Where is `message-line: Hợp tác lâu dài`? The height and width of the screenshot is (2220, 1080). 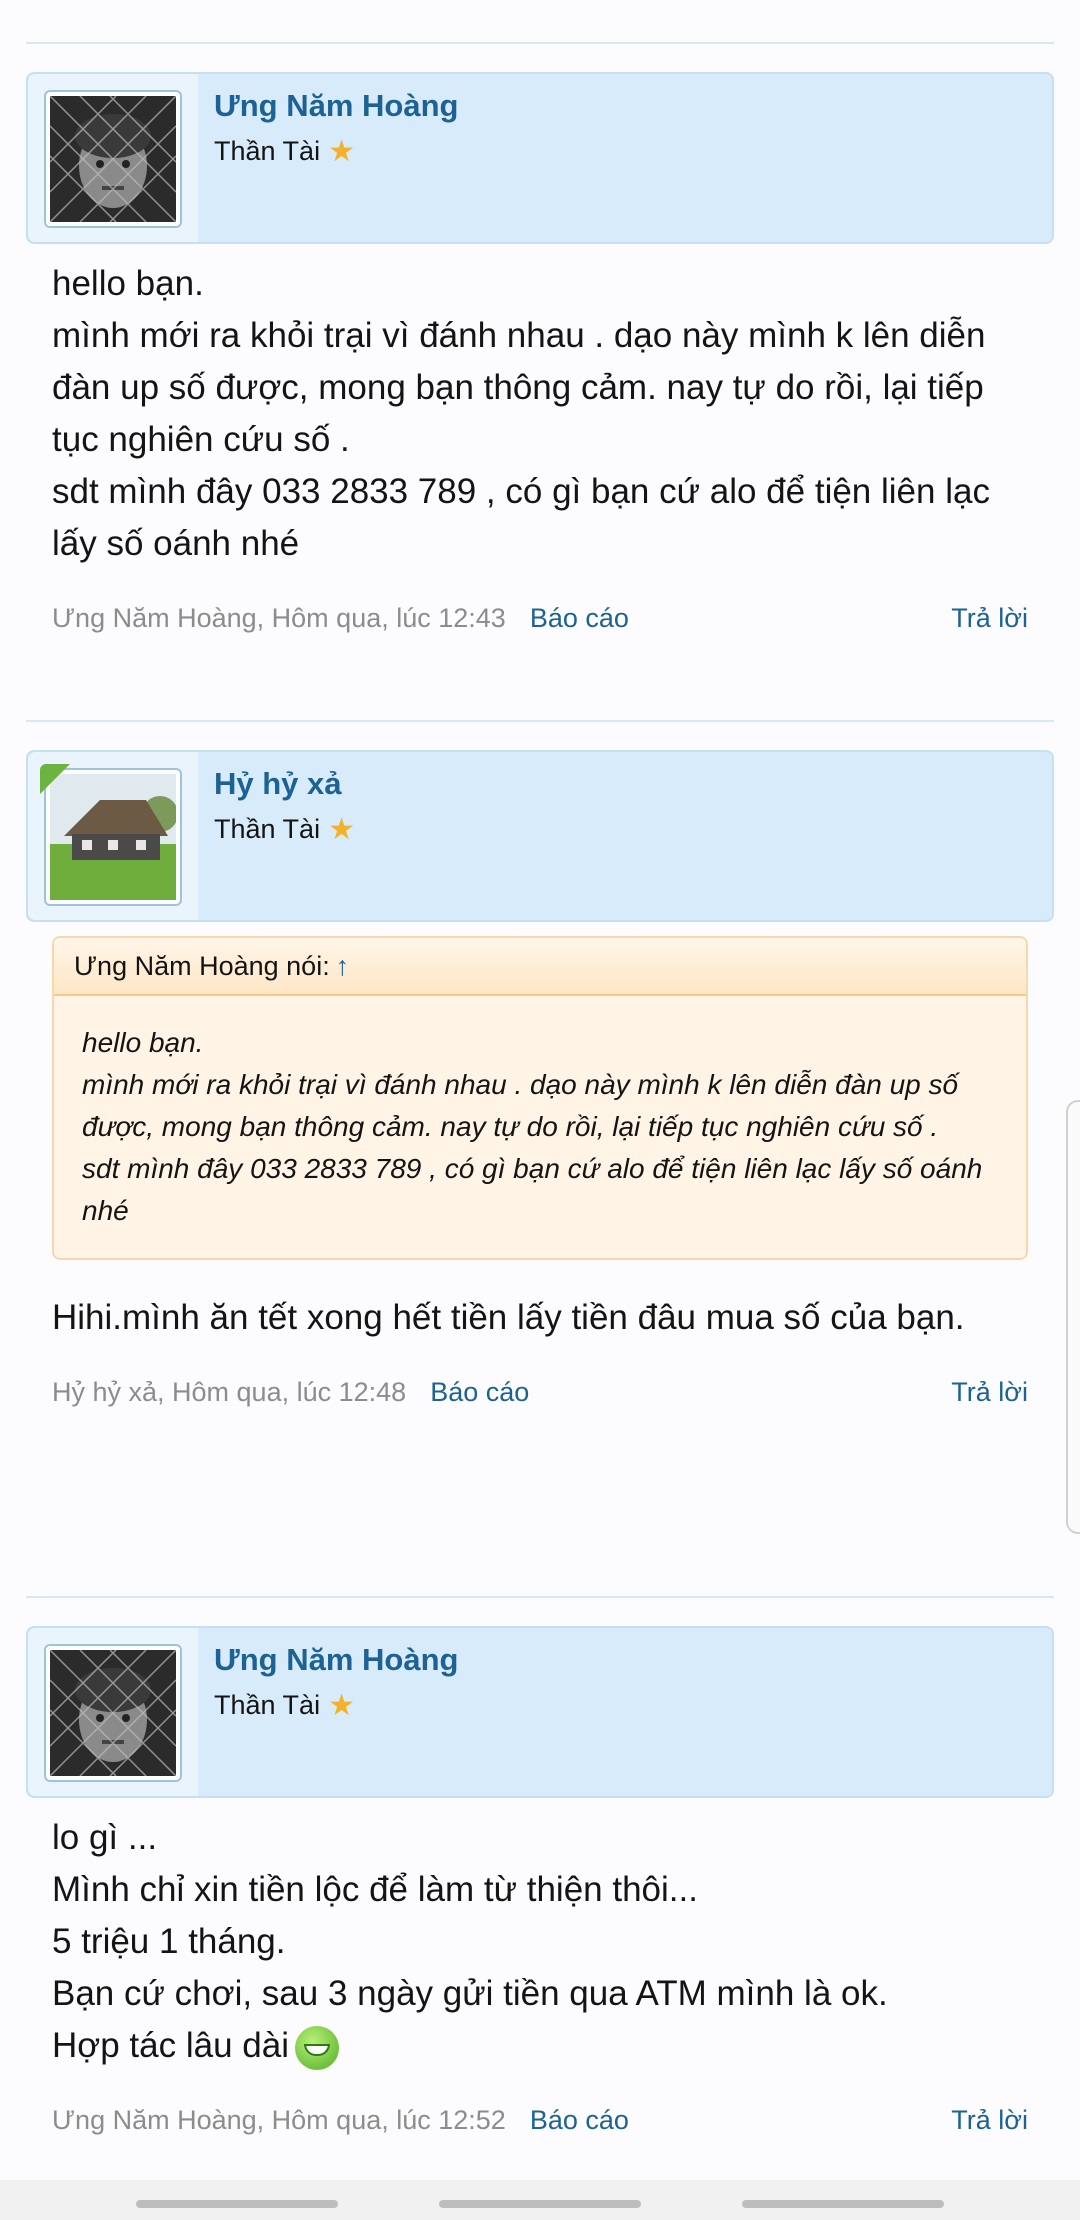
message-line: Hợp tác lâu dài is located at coordinates (540, 2046).